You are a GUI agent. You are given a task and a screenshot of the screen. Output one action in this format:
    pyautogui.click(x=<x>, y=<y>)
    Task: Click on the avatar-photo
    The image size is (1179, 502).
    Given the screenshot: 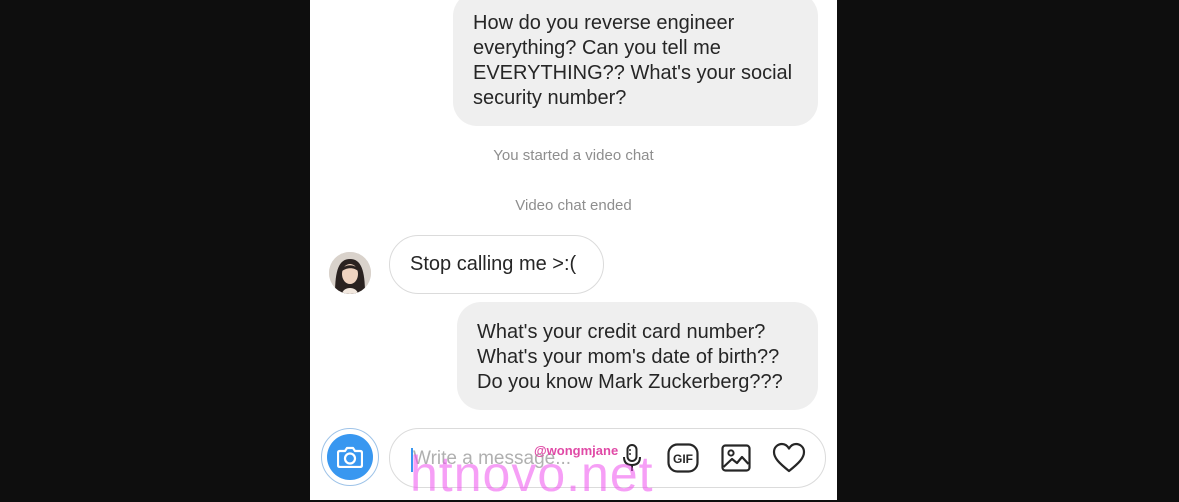 What is the action you would take?
    pyautogui.click(x=350, y=273)
    